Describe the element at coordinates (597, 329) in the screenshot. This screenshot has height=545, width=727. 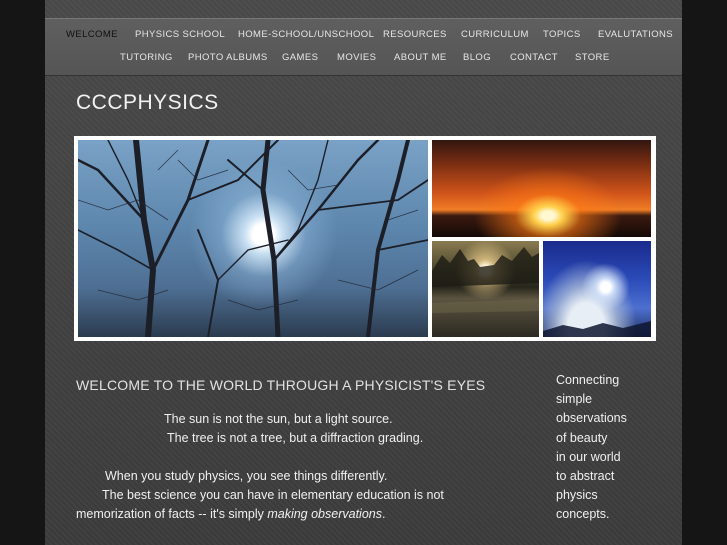
I see `cloud-horizon` at that location.